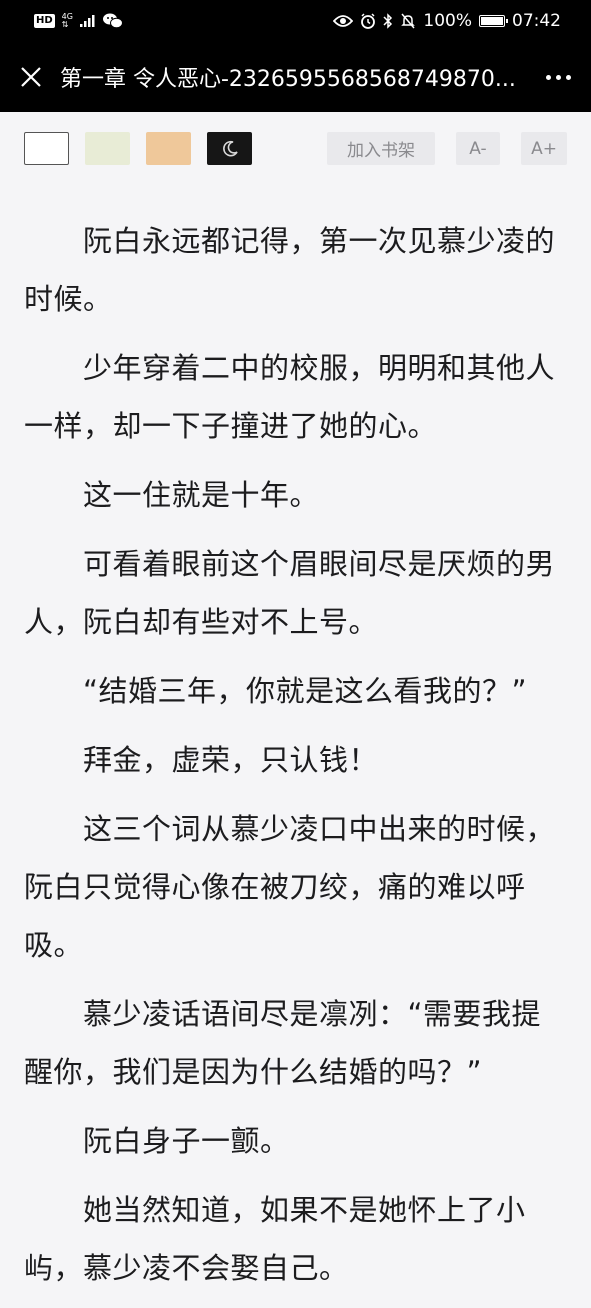  Describe the element at coordinates (290, 593) in the screenshot. I see `paragraph: 可看着眼前这个眉眼间尽是厌烦的男人，阮白却有些对不上号。` at that location.